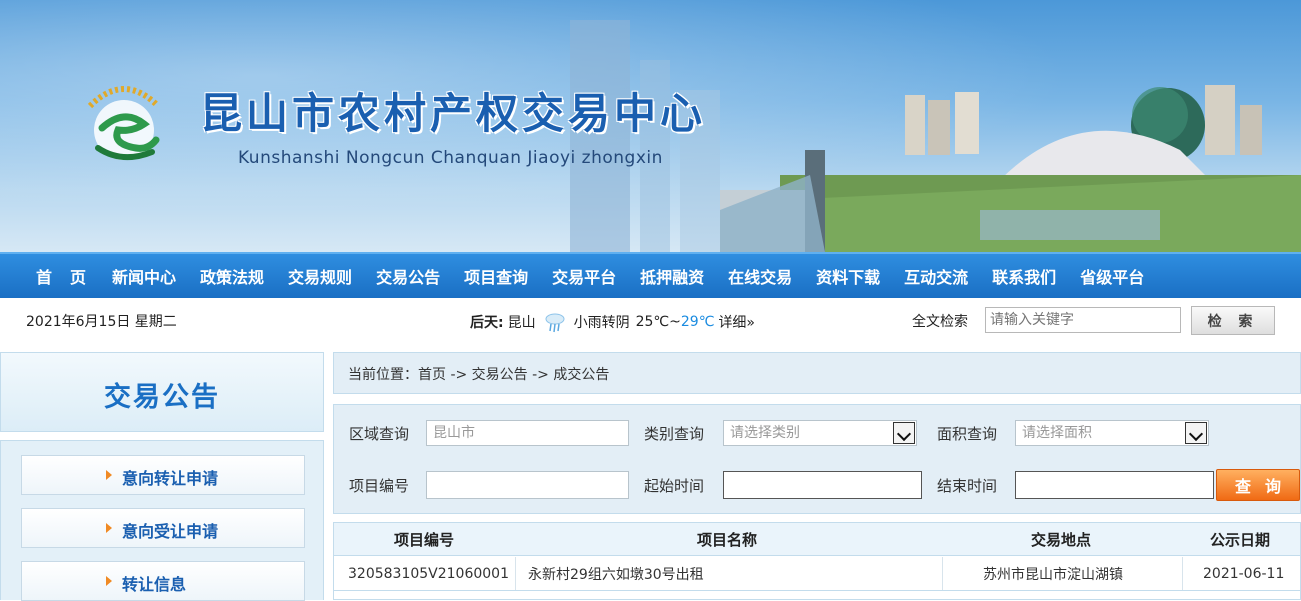 The height and width of the screenshot is (601, 1301). I want to click on column-header-name: 项目名称, so click(727, 539).